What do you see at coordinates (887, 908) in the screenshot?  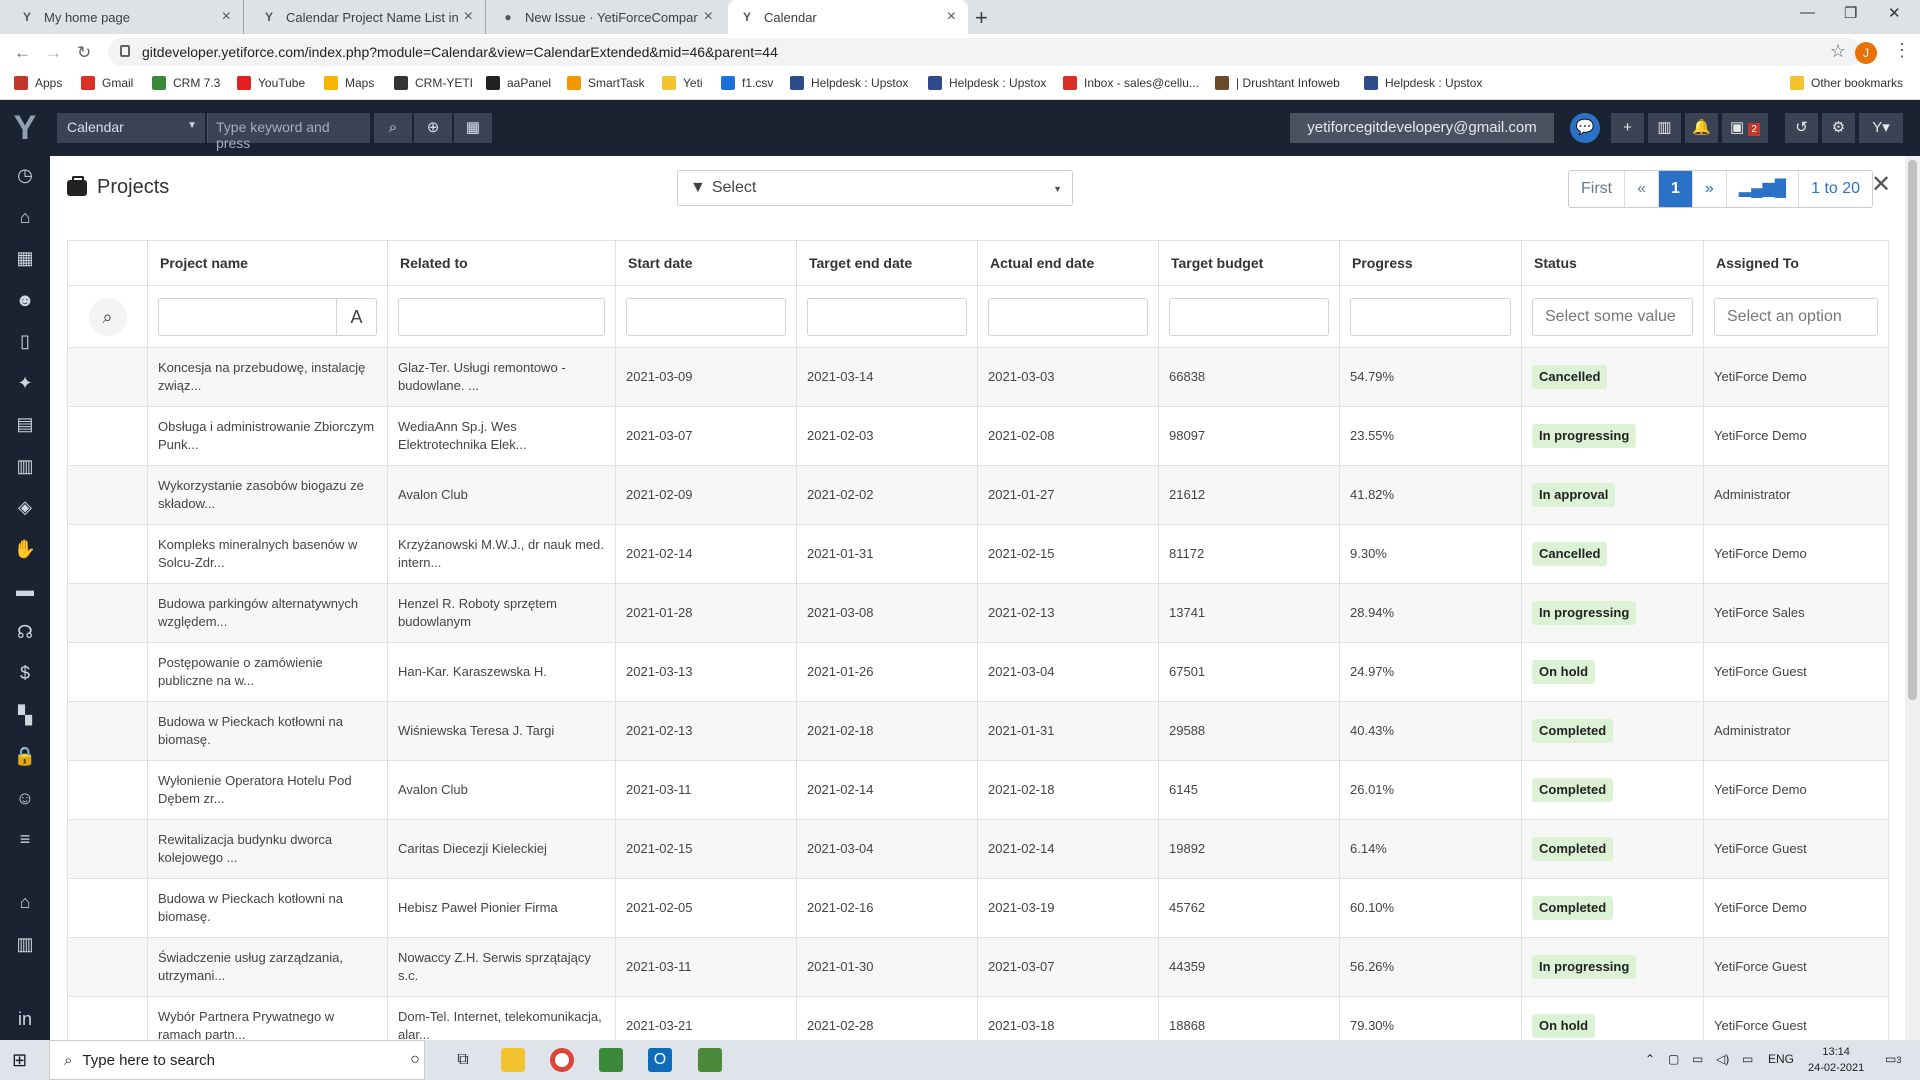 I see `target-end-date-cell: 2021-02-16` at bounding box center [887, 908].